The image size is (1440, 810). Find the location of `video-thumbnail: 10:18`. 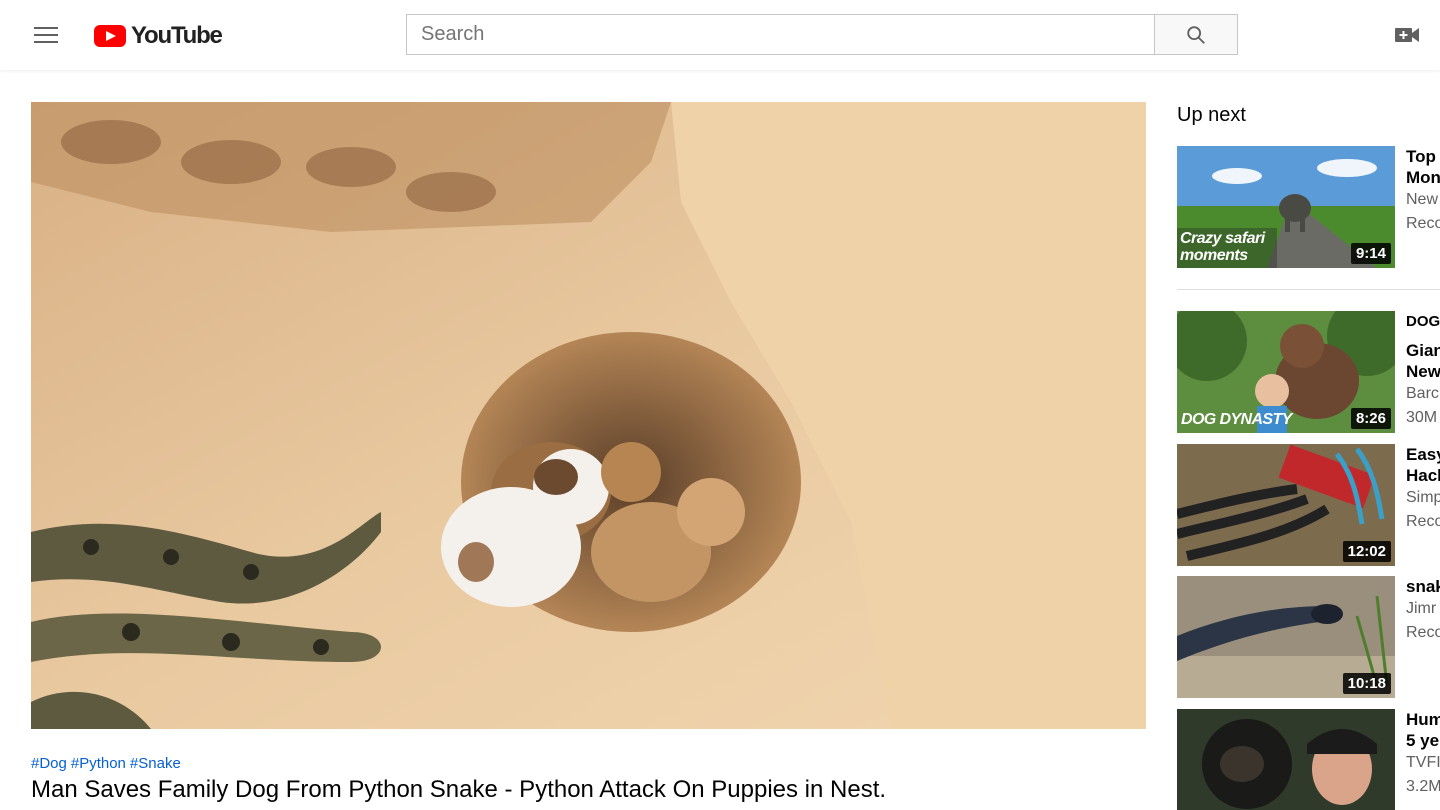

video-thumbnail: 10:18 is located at coordinates (1286, 637).